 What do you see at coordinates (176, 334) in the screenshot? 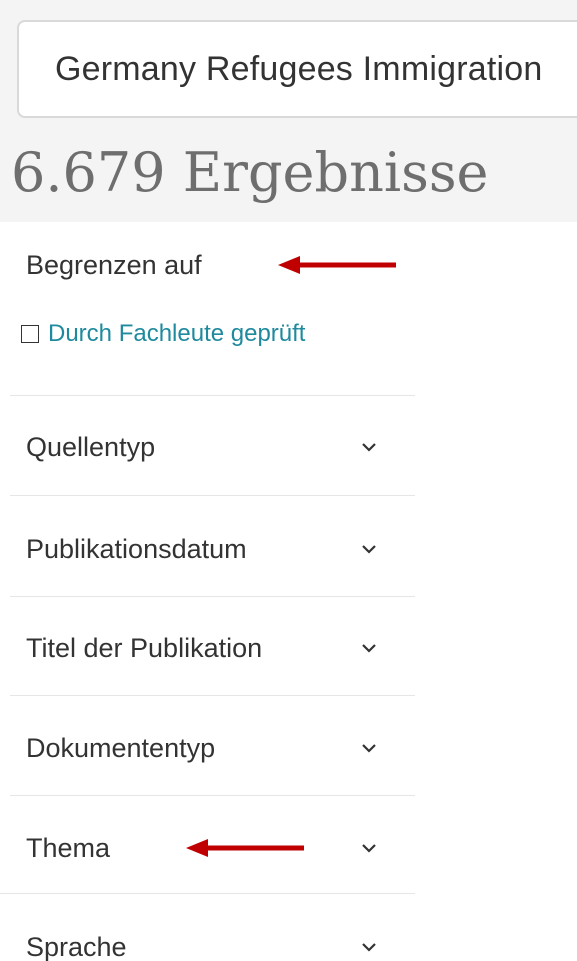
I see `peer-review-link: Durch Fachleute geprüft` at bounding box center [176, 334].